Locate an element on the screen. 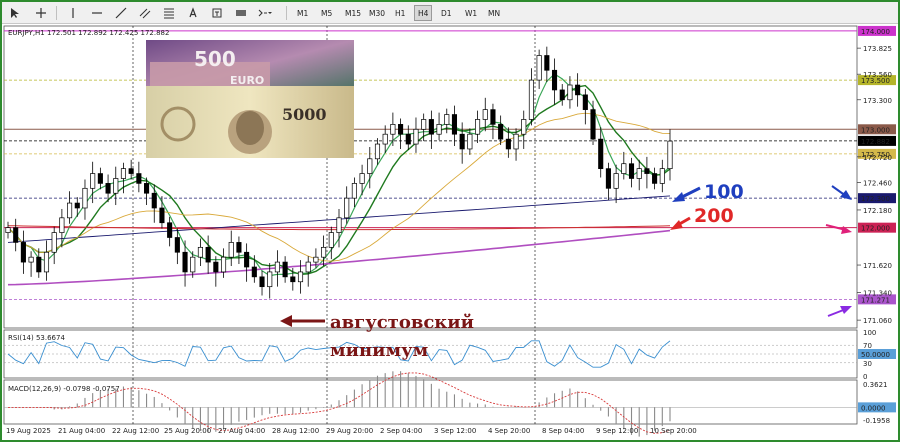  price-tag-label: 172.300 is located at coordinates (875, 199).